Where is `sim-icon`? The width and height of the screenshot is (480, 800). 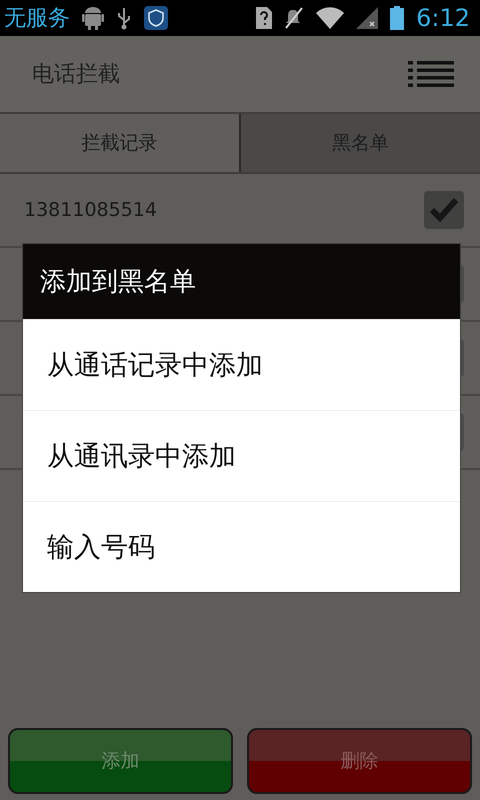
sim-icon is located at coordinates (264, 18).